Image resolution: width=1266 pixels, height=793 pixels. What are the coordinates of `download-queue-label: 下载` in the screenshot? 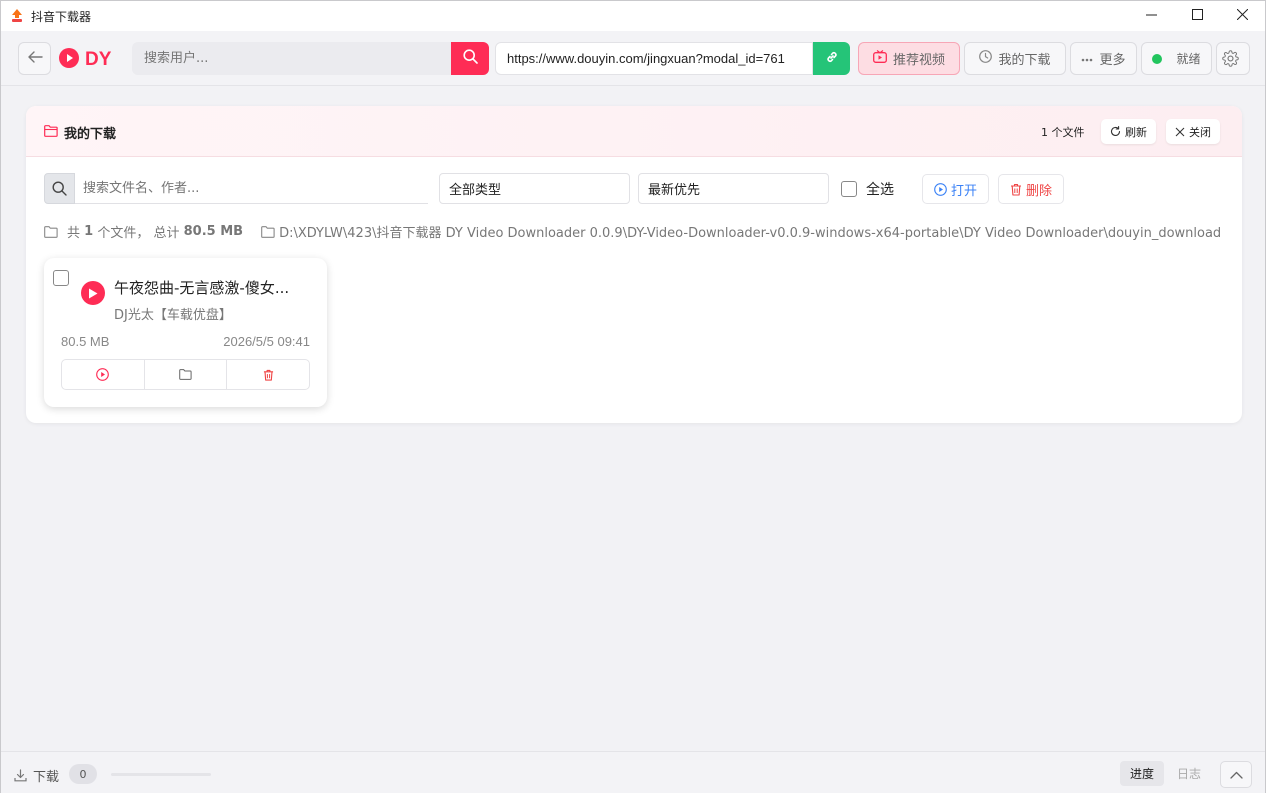 It's located at (36, 775).